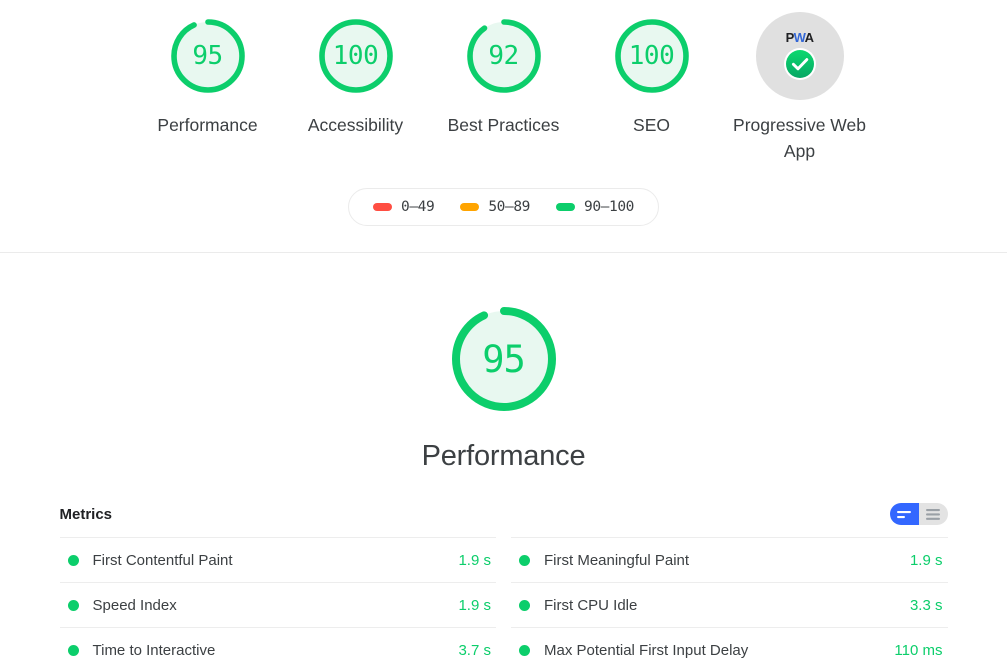 This screenshot has width=1007, height=658. Describe the element at coordinates (729, 559) in the screenshot. I see `metric-row: First Meaningful Paint 1.9 s` at that location.